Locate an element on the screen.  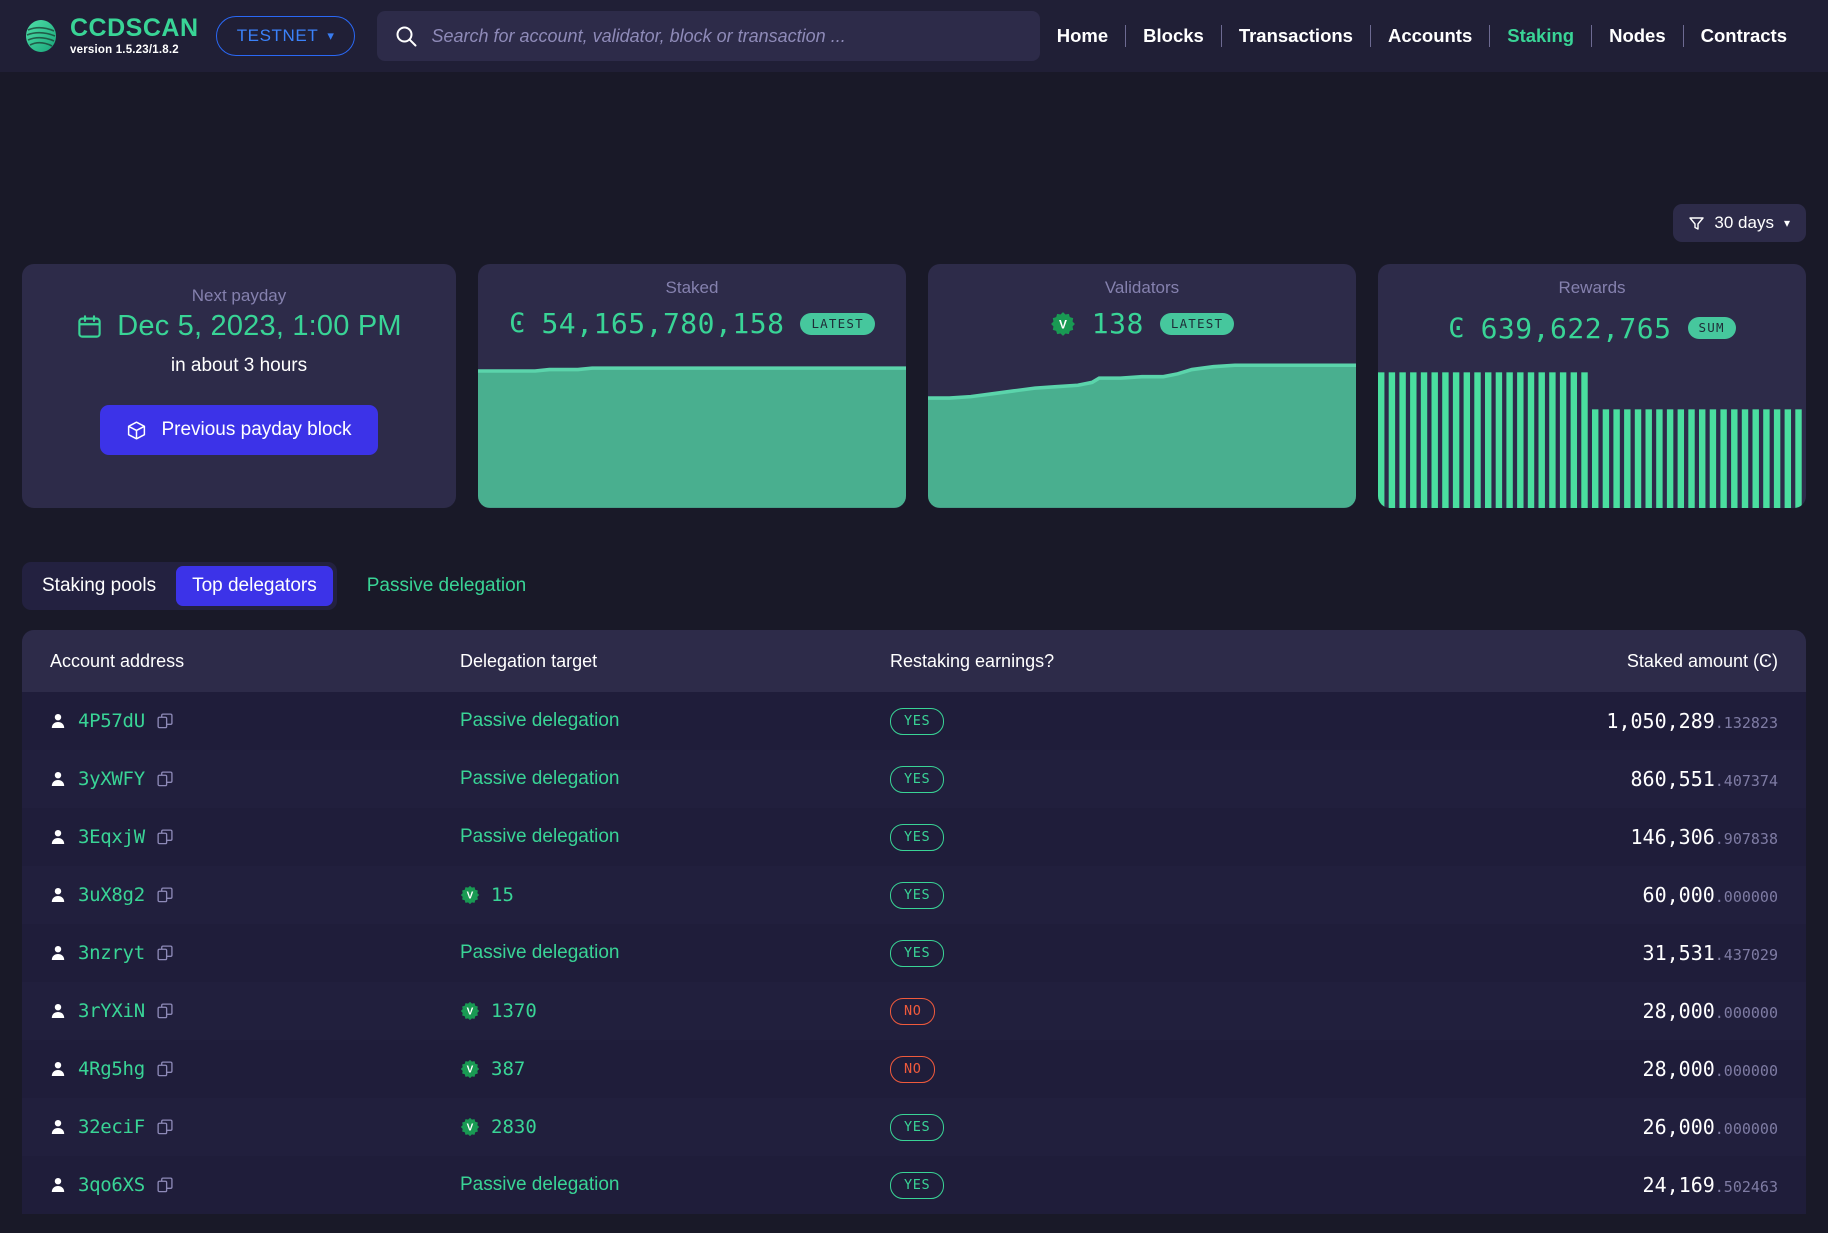
table-row: 32eciF V 2830 YES 26,000.000000 is located at coordinates (914, 1127).